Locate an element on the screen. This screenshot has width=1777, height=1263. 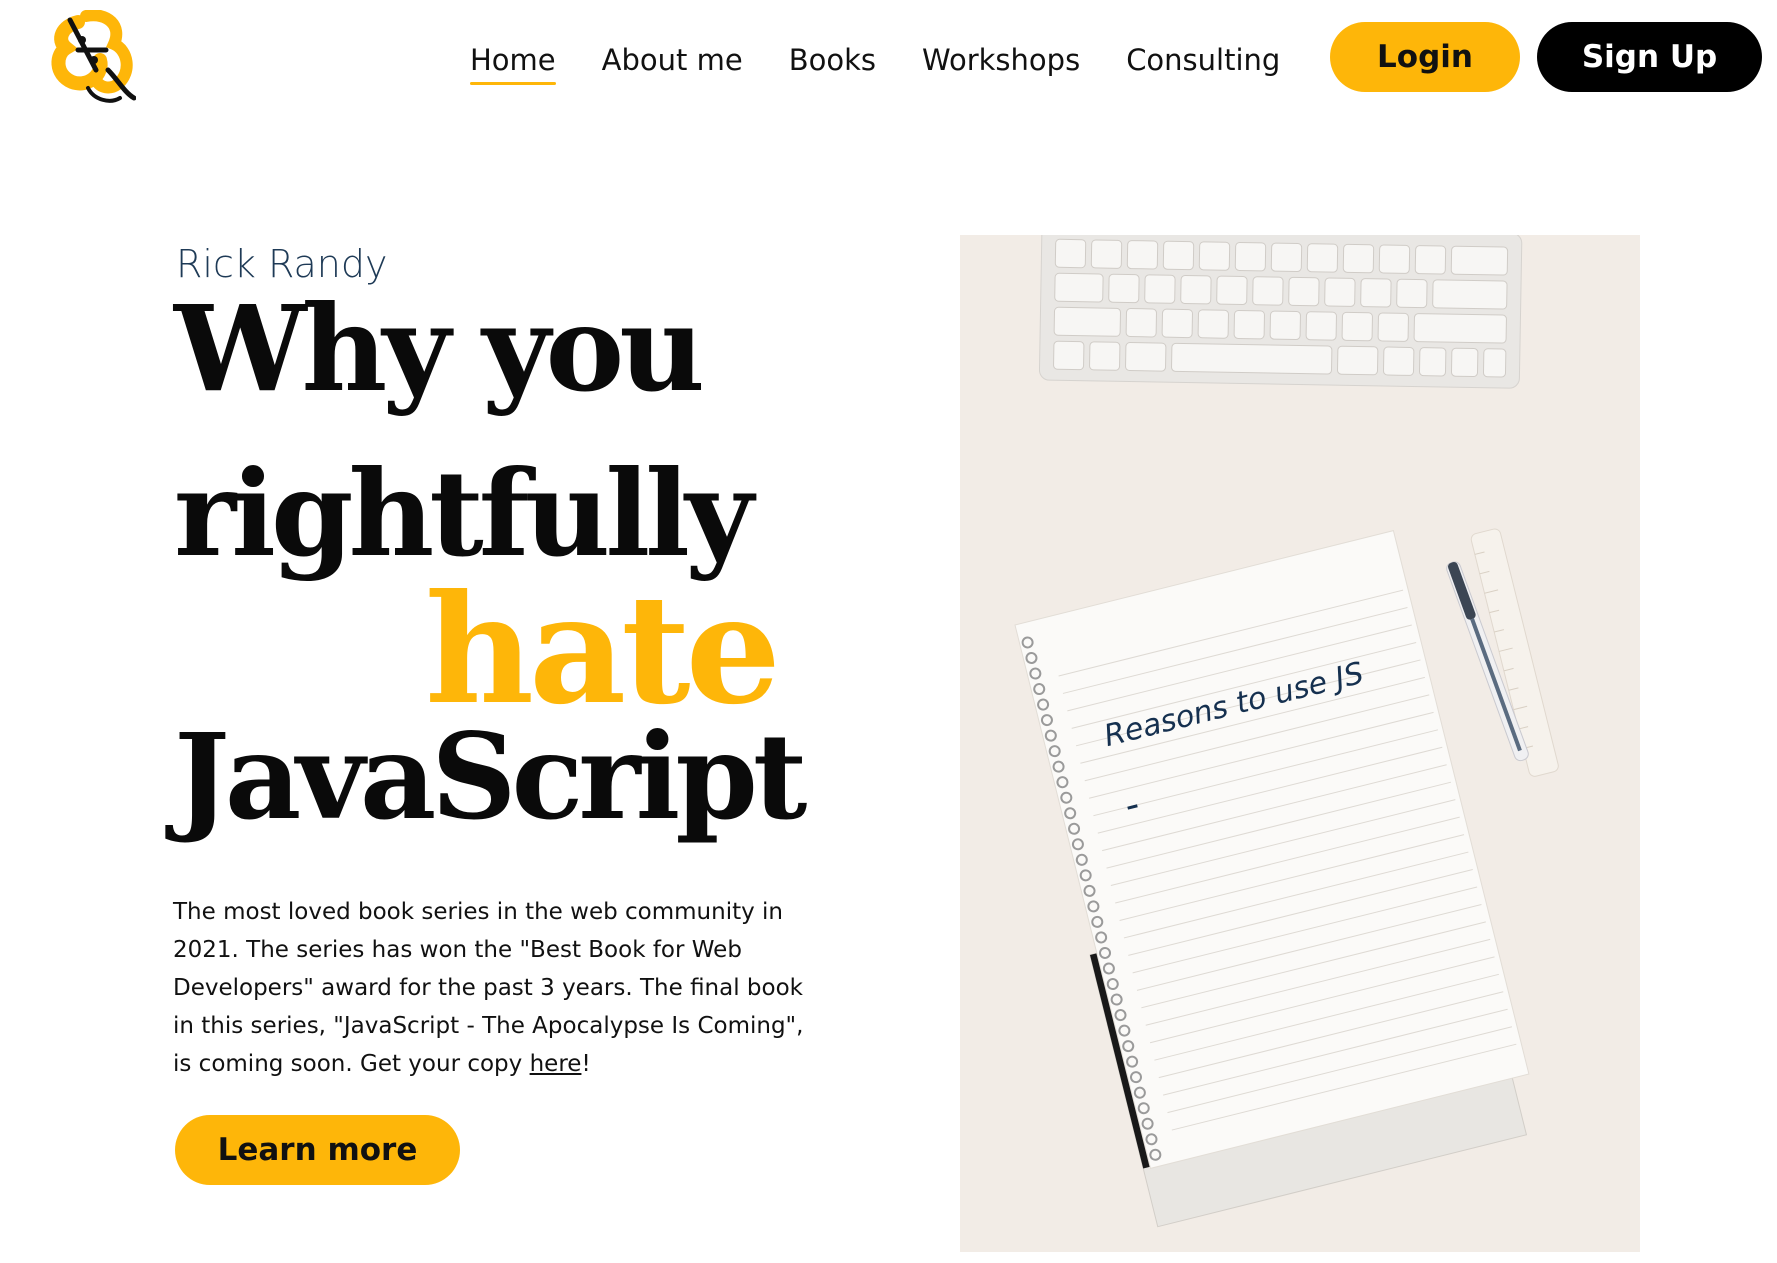
headline-highlight-word: hate is located at coordinates (603, 650).